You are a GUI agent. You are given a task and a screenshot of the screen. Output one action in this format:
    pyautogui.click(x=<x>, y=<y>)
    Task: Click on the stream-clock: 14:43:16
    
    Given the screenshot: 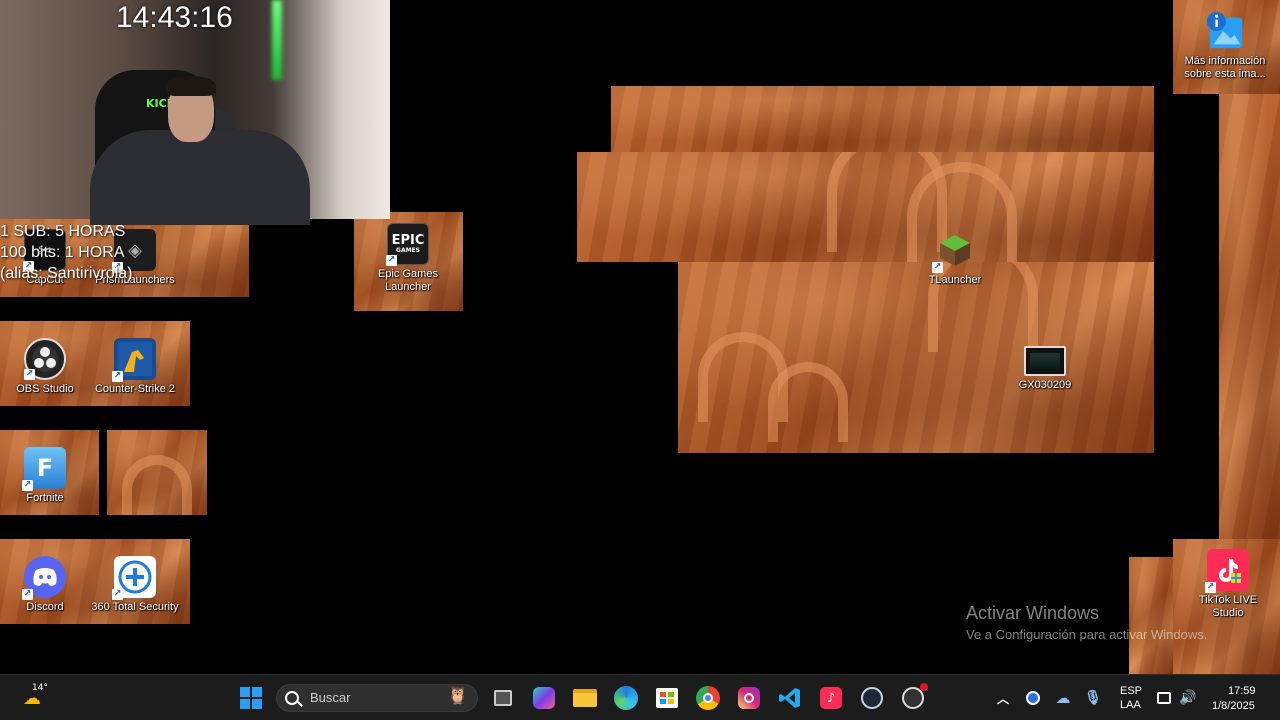 What is the action you would take?
    pyautogui.click(x=174, y=17)
    